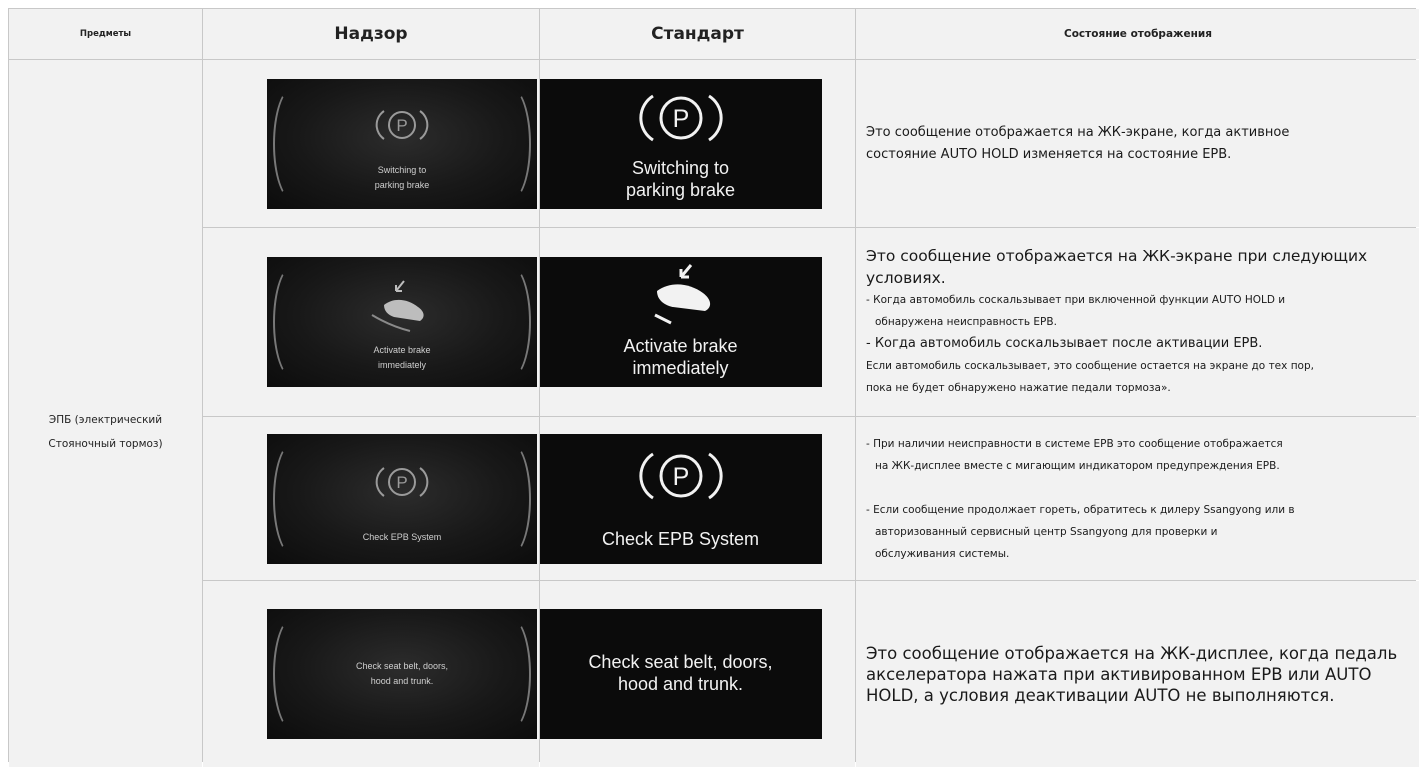 The width and height of the screenshot is (1419, 768). I want to click on row1-standard-caption: Switching to parking brake, so click(680, 178).